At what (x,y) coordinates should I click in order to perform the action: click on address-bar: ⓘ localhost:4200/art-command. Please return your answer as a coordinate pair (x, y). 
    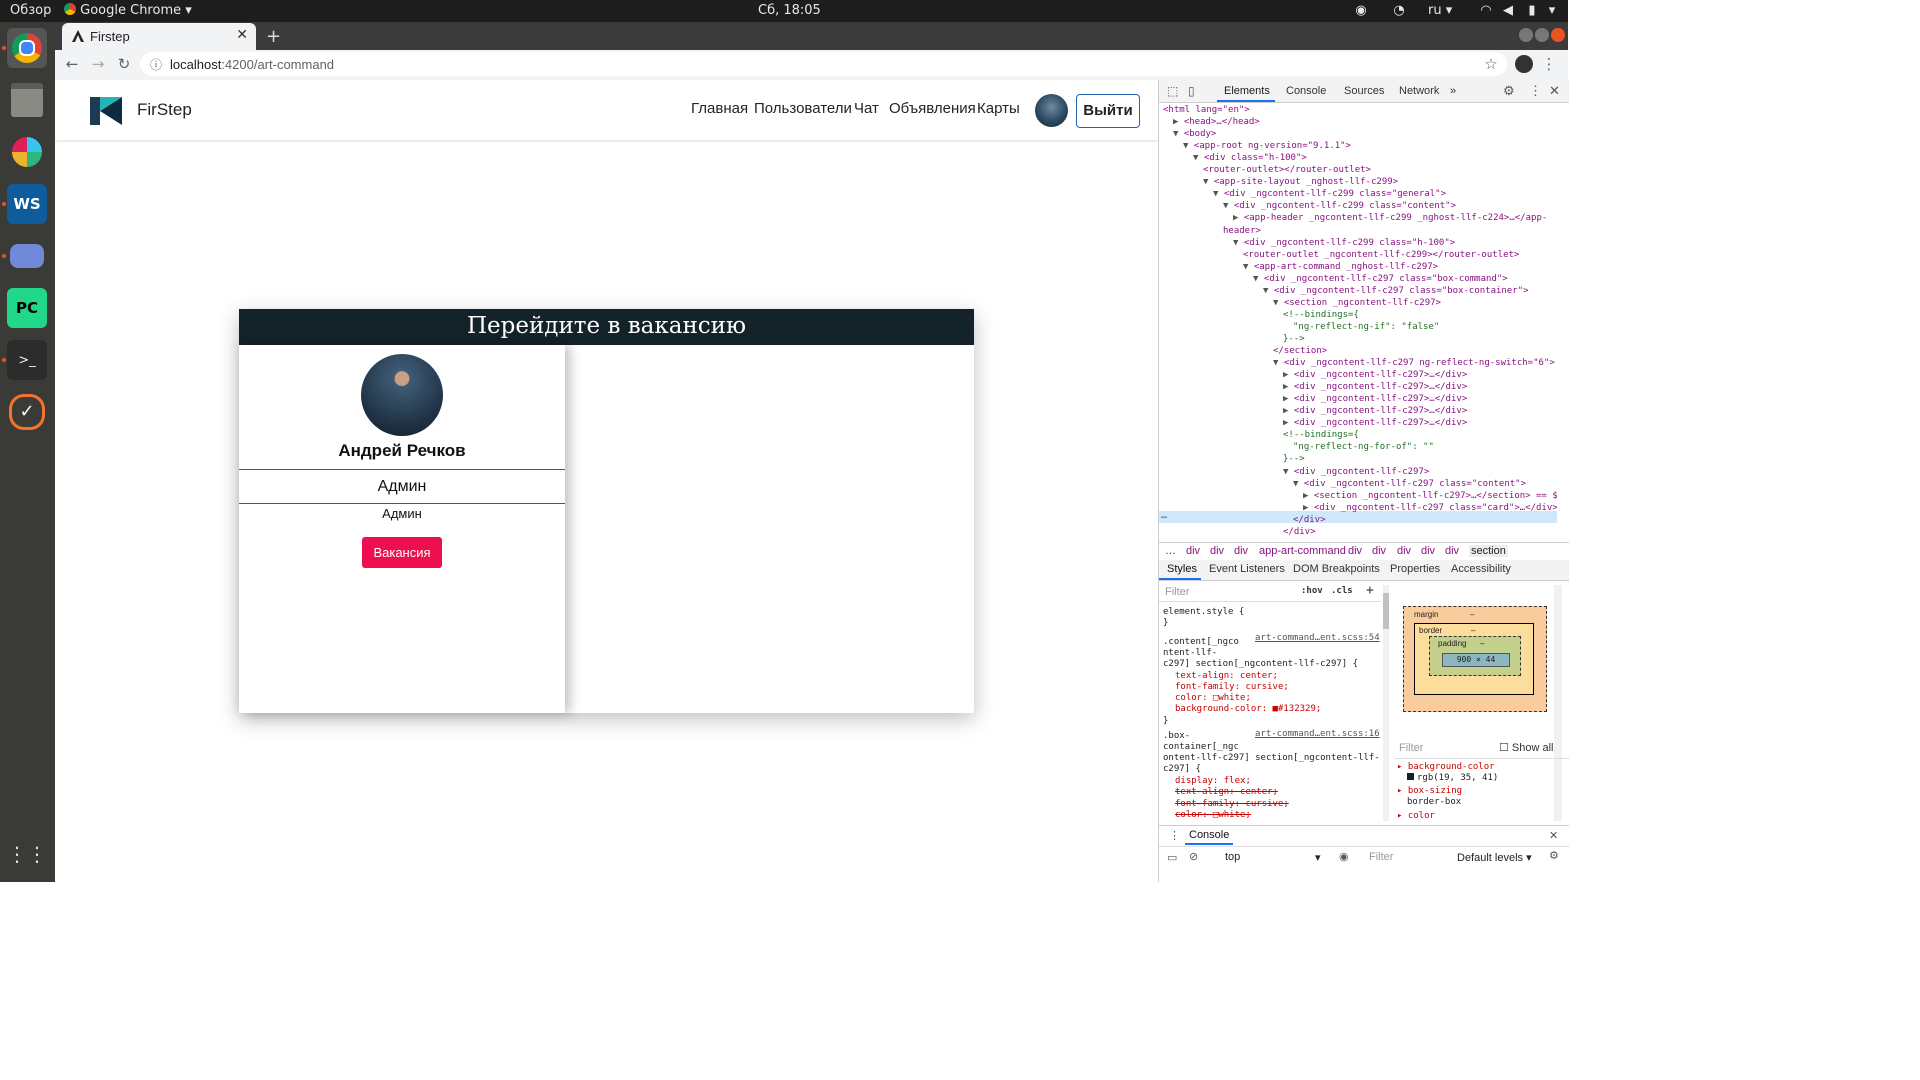
    Looking at the image, I should click on (823, 64).